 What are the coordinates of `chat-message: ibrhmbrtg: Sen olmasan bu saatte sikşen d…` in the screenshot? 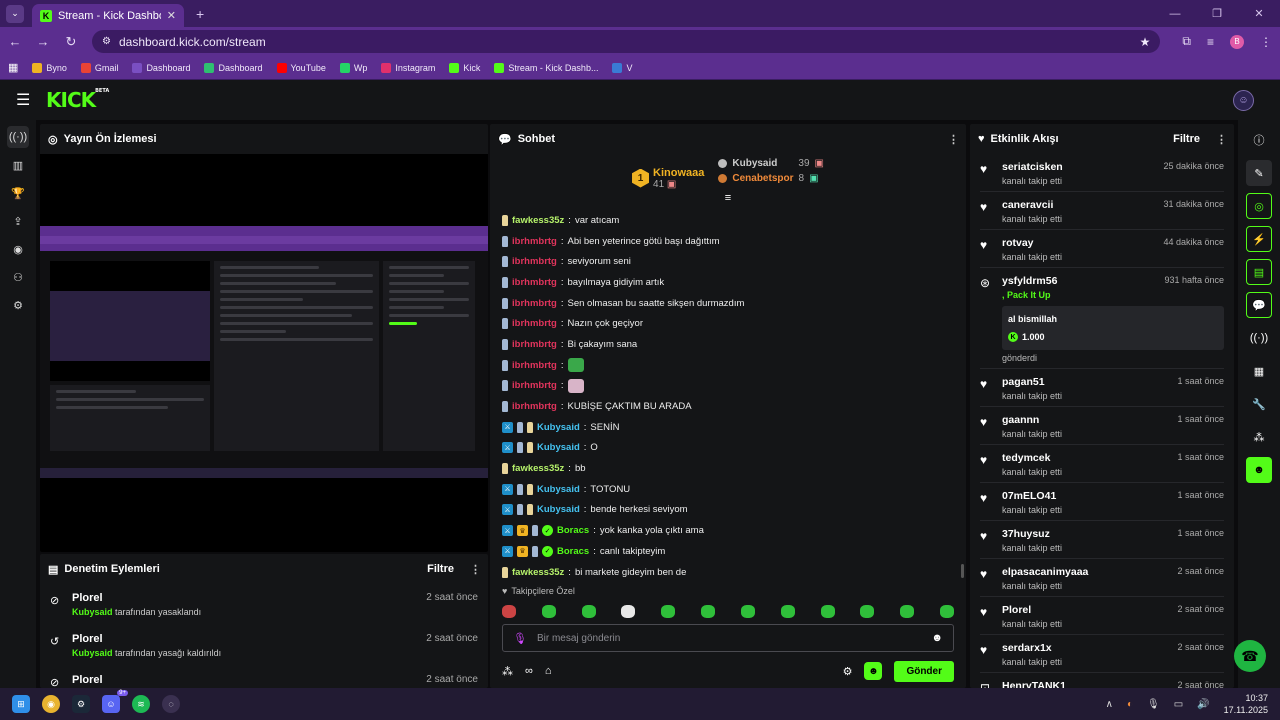 It's located at (725, 303).